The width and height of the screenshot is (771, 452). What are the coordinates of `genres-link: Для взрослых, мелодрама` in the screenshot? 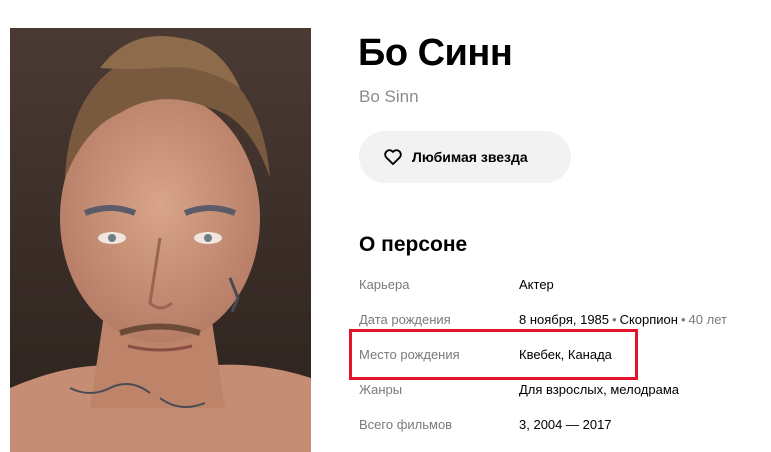 It's located at (599, 389).